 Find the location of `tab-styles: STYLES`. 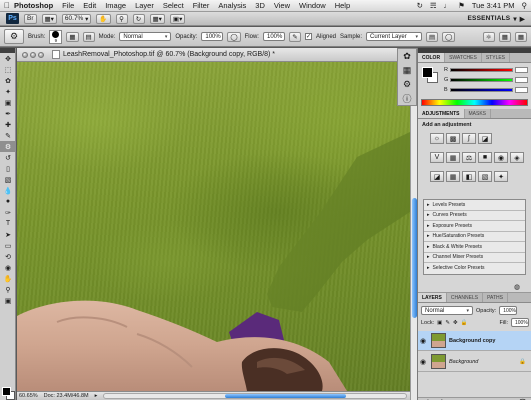

tab-styles: STYLES is located at coordinates (496, 57).